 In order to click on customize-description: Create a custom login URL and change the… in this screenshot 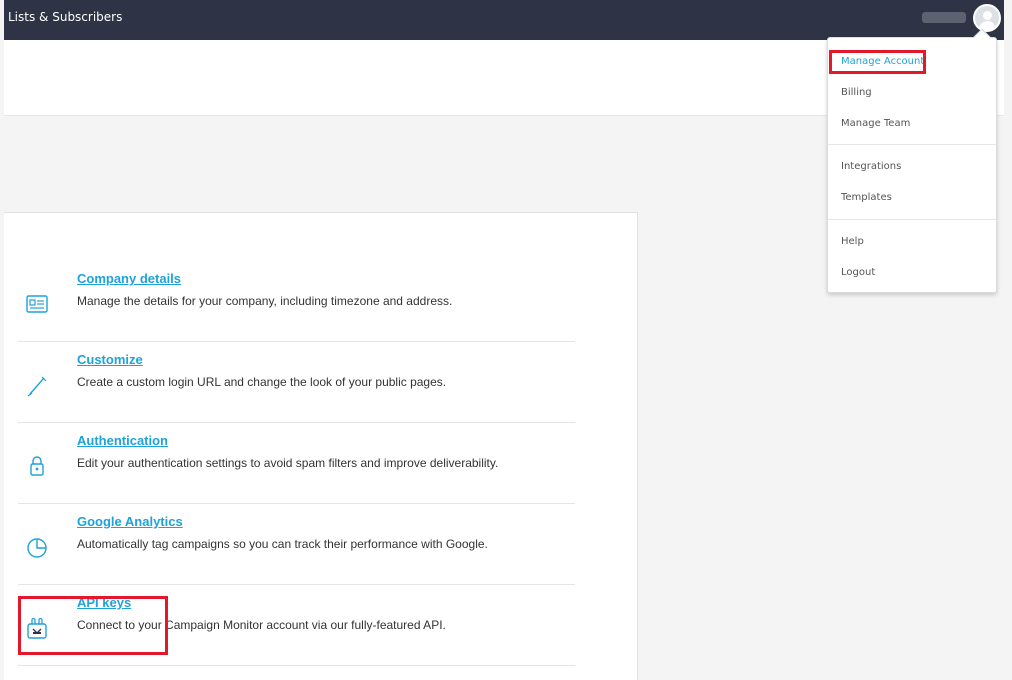, I will do `click(262, 382)`.